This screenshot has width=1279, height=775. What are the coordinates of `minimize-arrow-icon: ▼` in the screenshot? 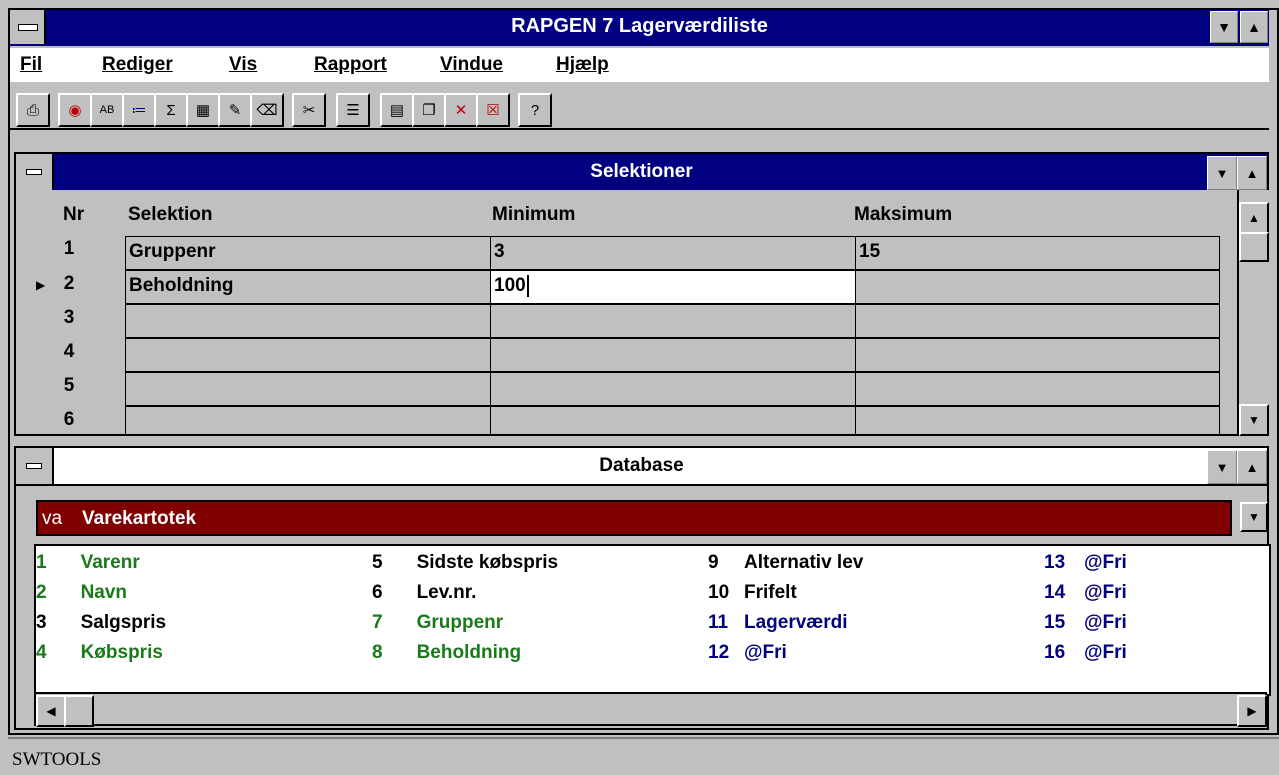 It's located at (1222, 173).